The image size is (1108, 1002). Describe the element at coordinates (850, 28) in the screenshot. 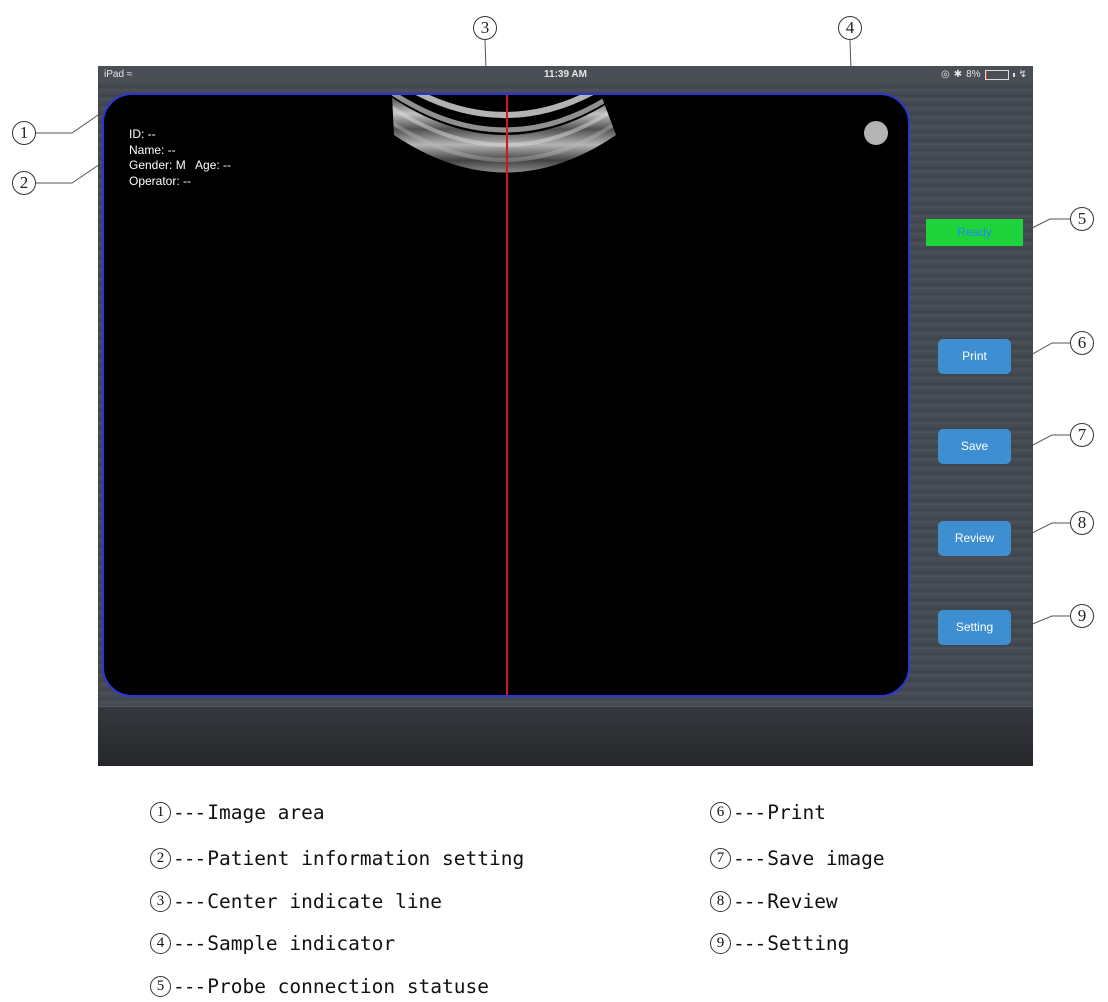

I see `callout-4: 4` at that location.